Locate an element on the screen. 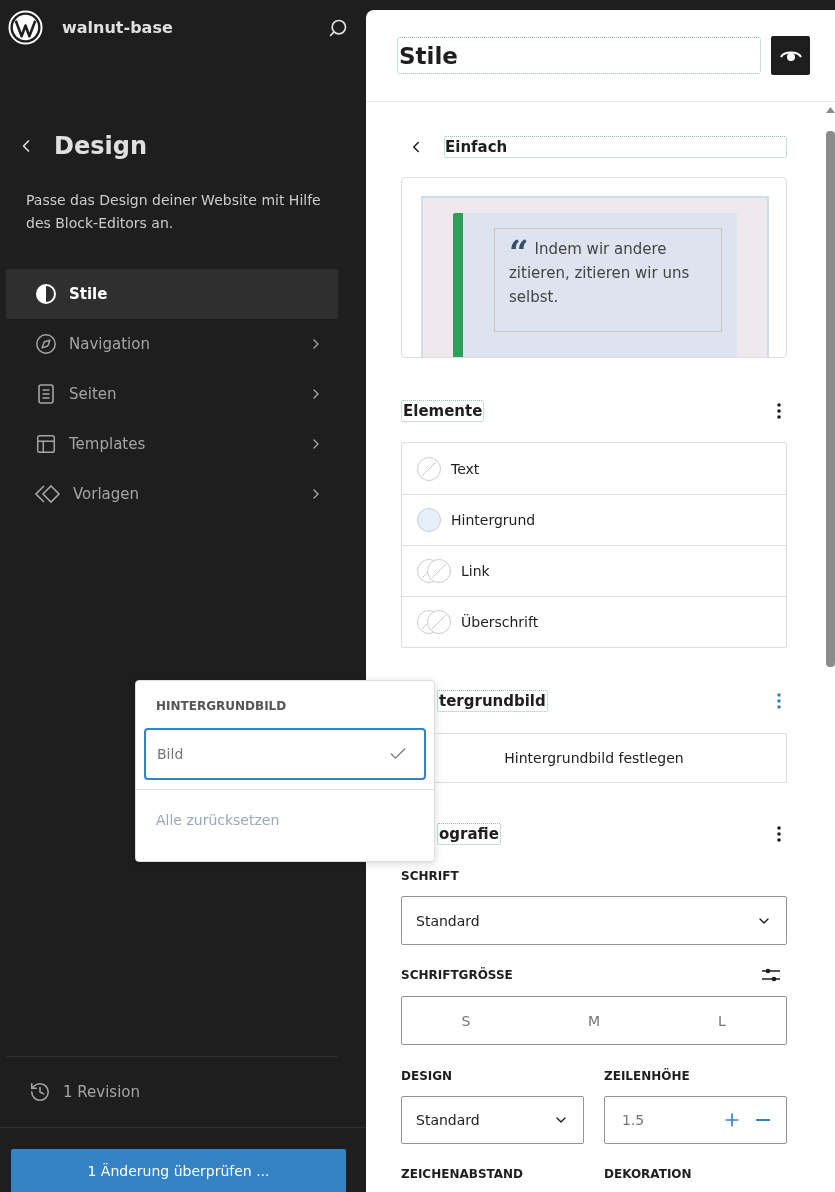  section-heading: tergrundbild is located at coordinates (492, 700).